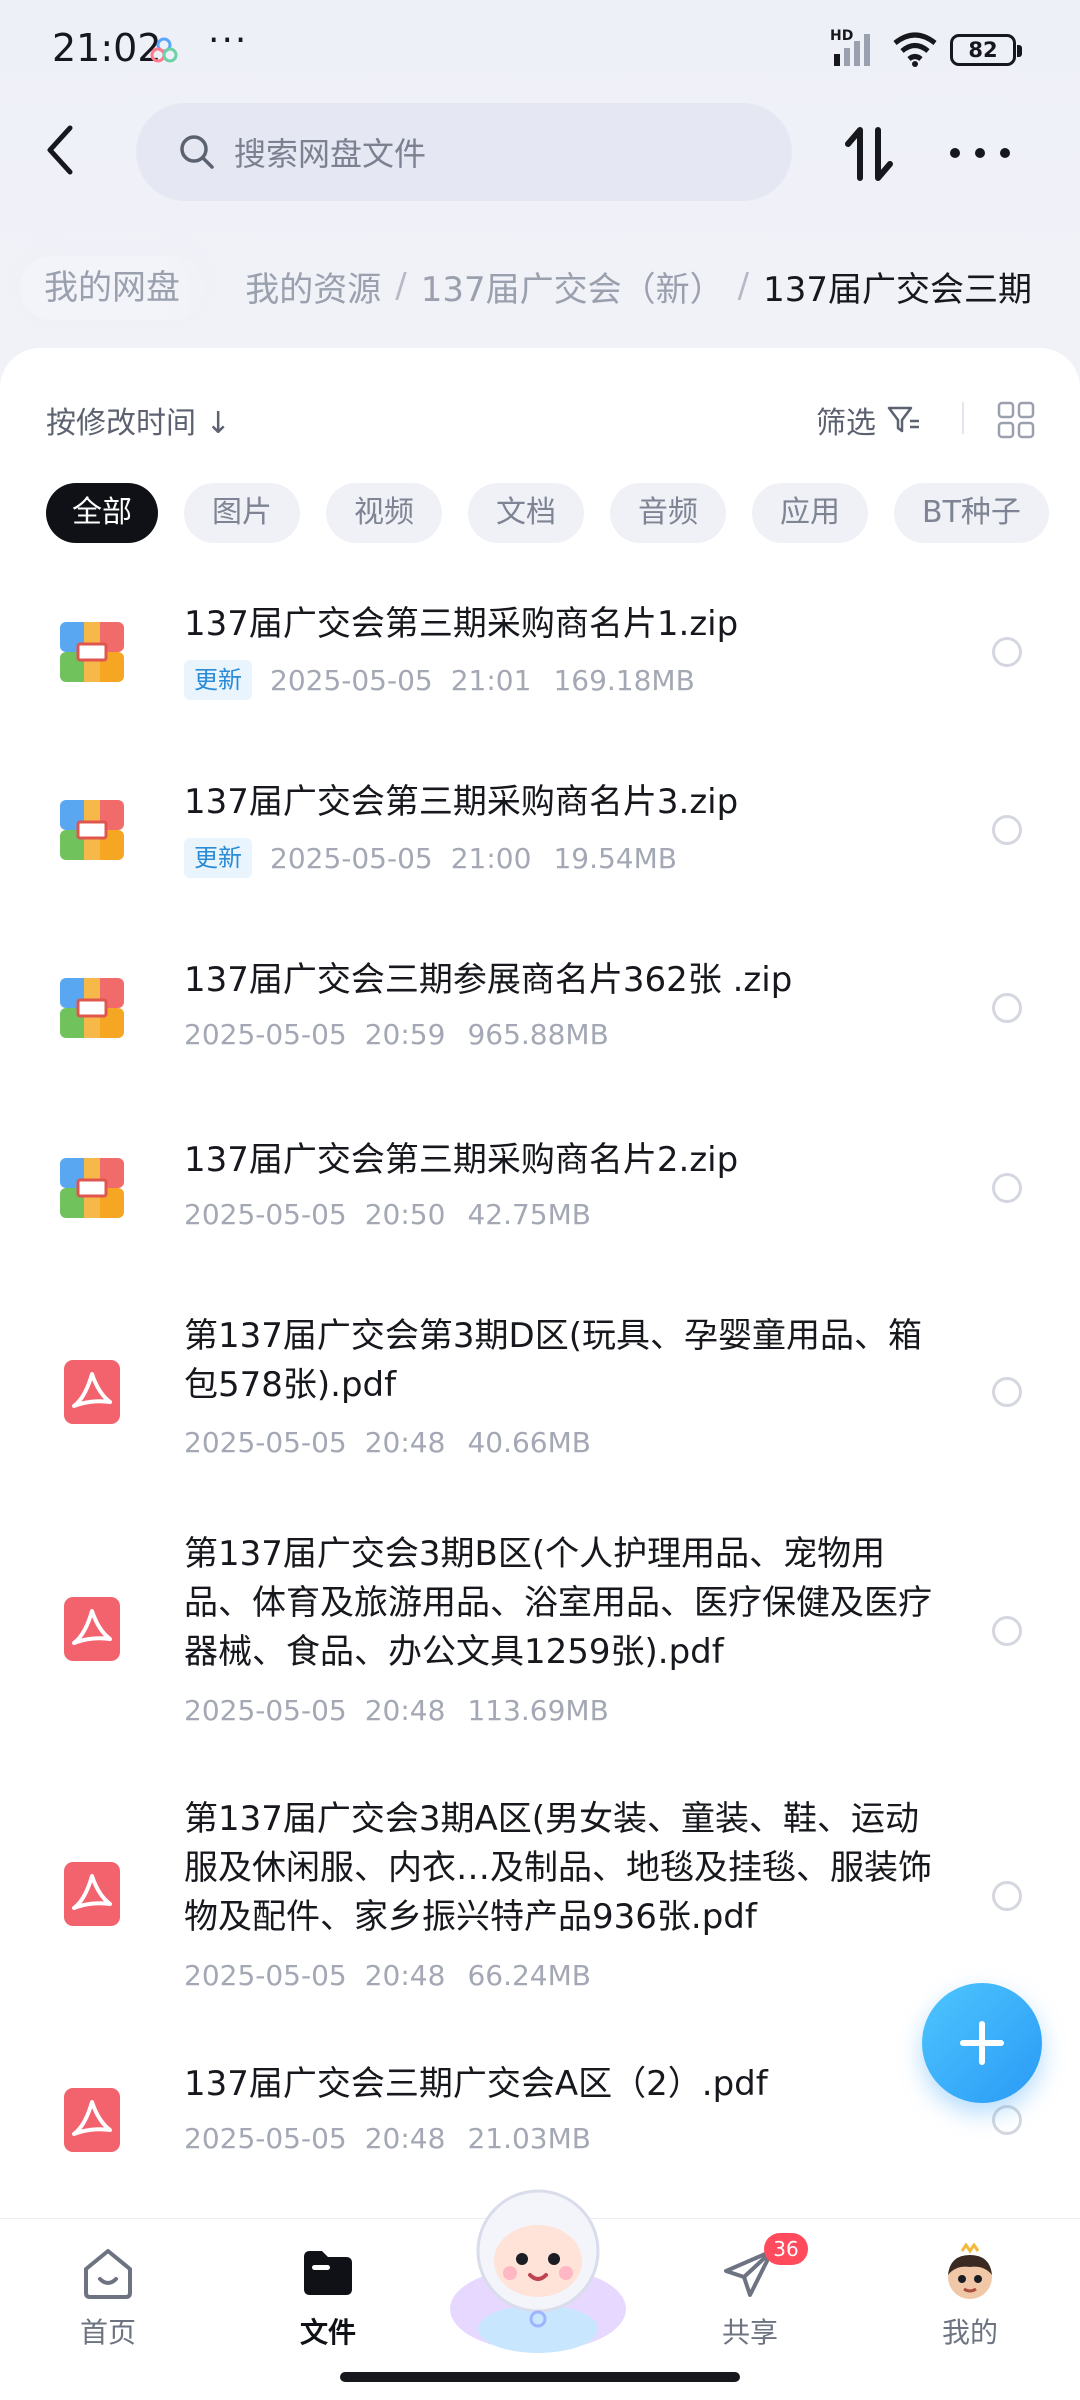 This screenshot has height=2400, width=1080. Describe the element at coordinates (529, 1442) in the screenshot. I see `file-size: 40.66MB` at that location.